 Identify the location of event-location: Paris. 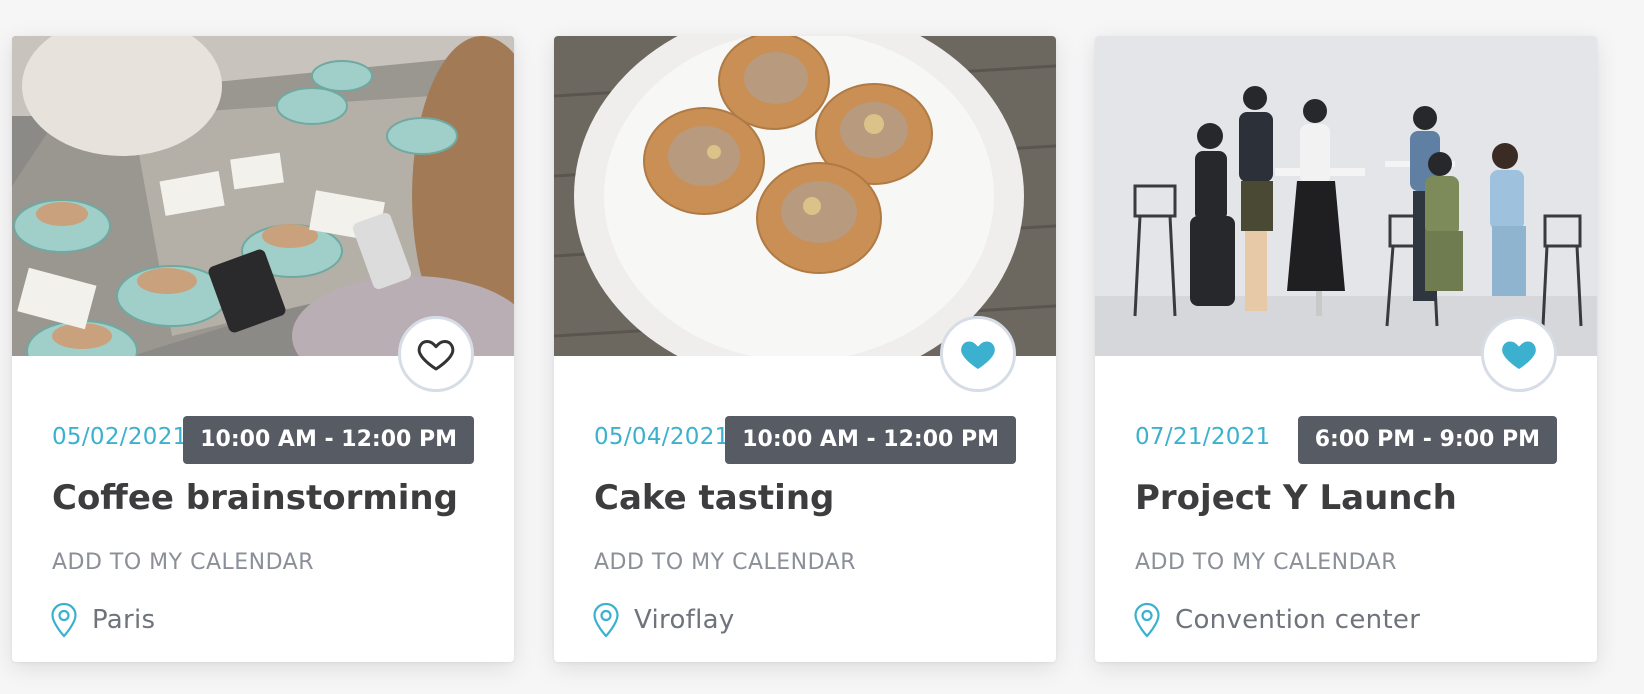
(102, 620).